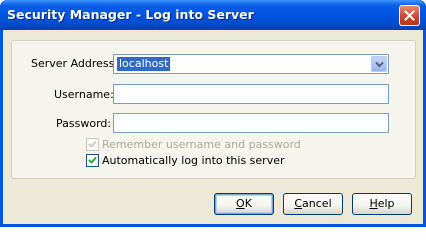 The height and width of the screenshot is (240, 426). What do you see at coordinates (213, 225) in the screenshot?
I see `window-frame-bottom` at bounding box center [213, 225].